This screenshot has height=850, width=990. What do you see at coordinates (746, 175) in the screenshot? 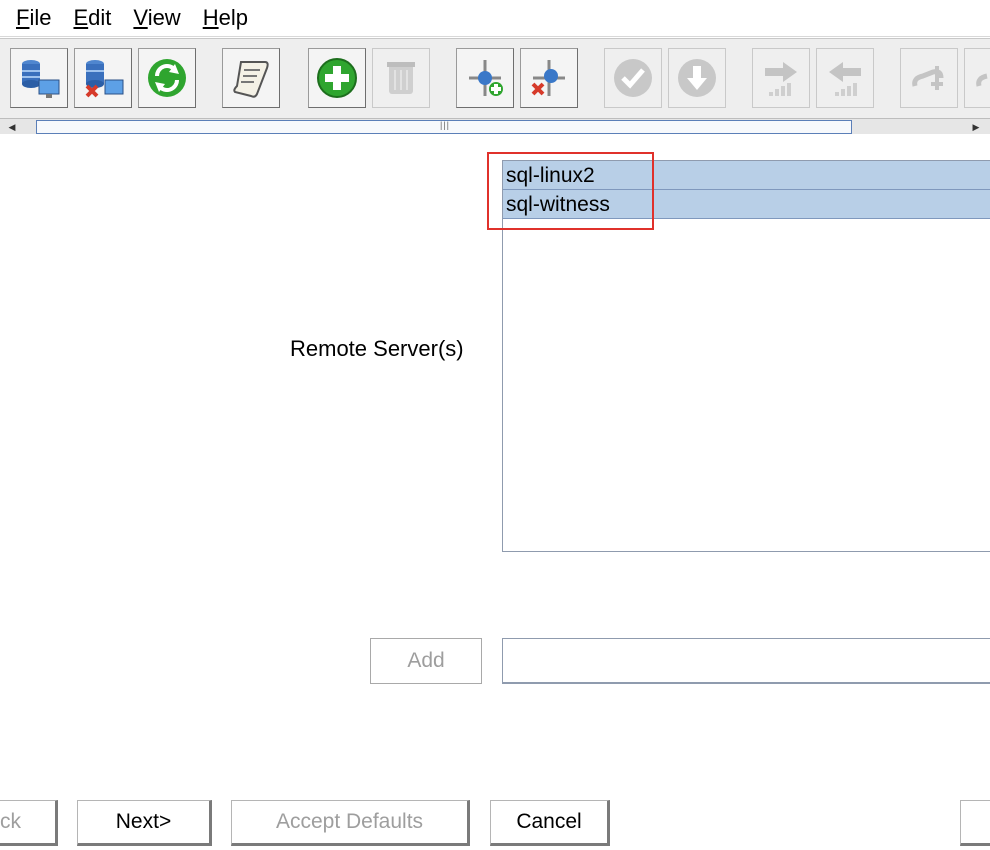
I see `list-item: sql-linux2` at bounding box center [746, 175].